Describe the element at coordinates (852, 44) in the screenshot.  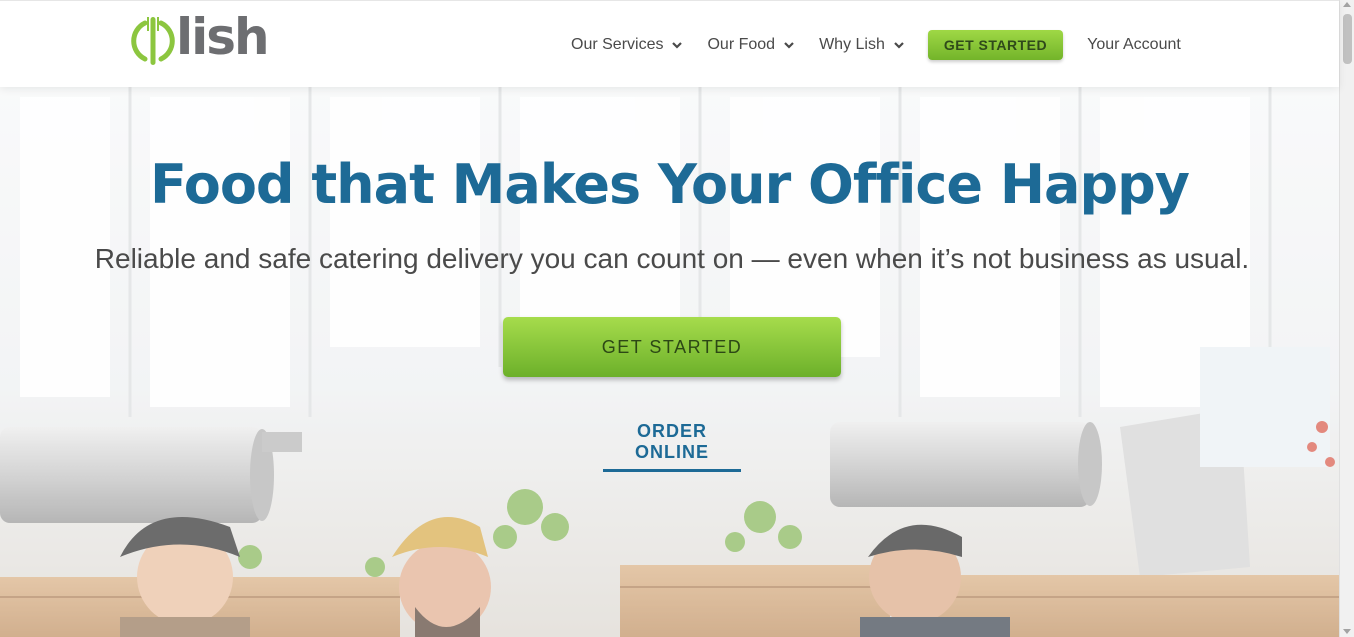
I see `nav-why-lish-label: Why Lish` at that location.